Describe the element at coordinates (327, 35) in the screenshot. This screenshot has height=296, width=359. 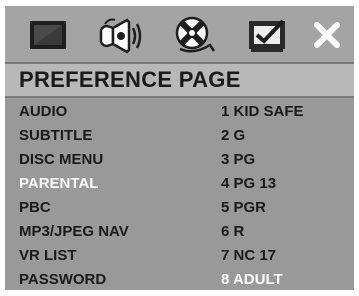
I see `close-icon` at that location.